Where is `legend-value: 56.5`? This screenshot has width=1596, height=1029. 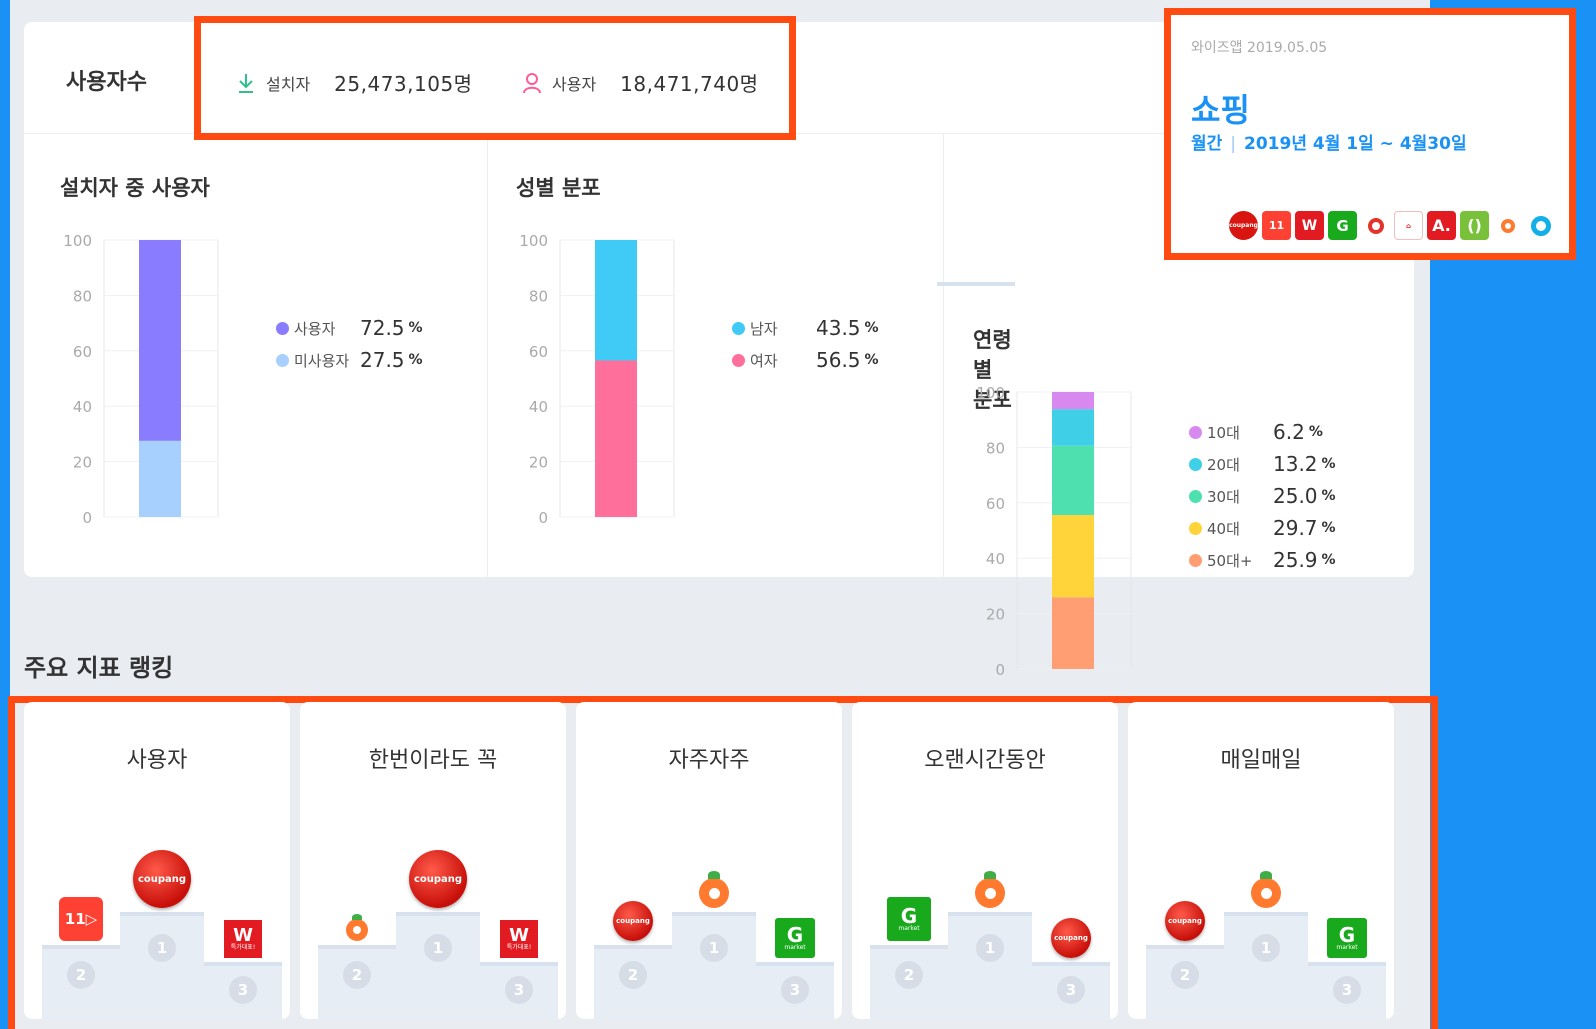
legend-value: 56.5 is located at coordinates (838, 360).